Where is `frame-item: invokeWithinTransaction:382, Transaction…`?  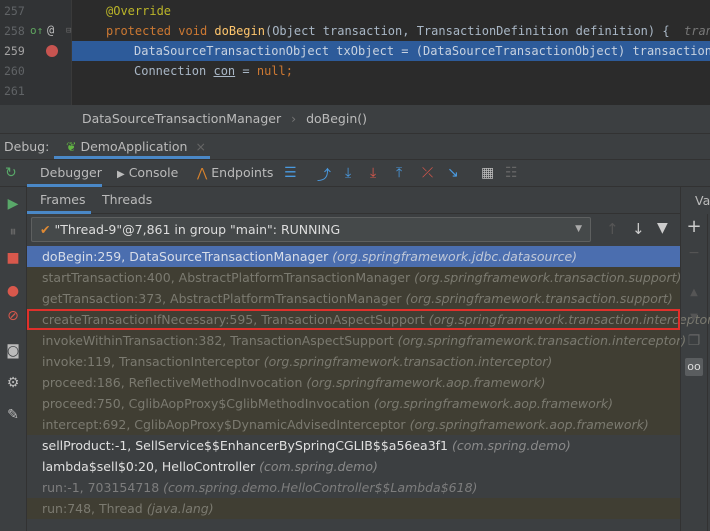 frame-item: invokeWithinTransaction:382, Transaction… is located at coordinates (356, 340).